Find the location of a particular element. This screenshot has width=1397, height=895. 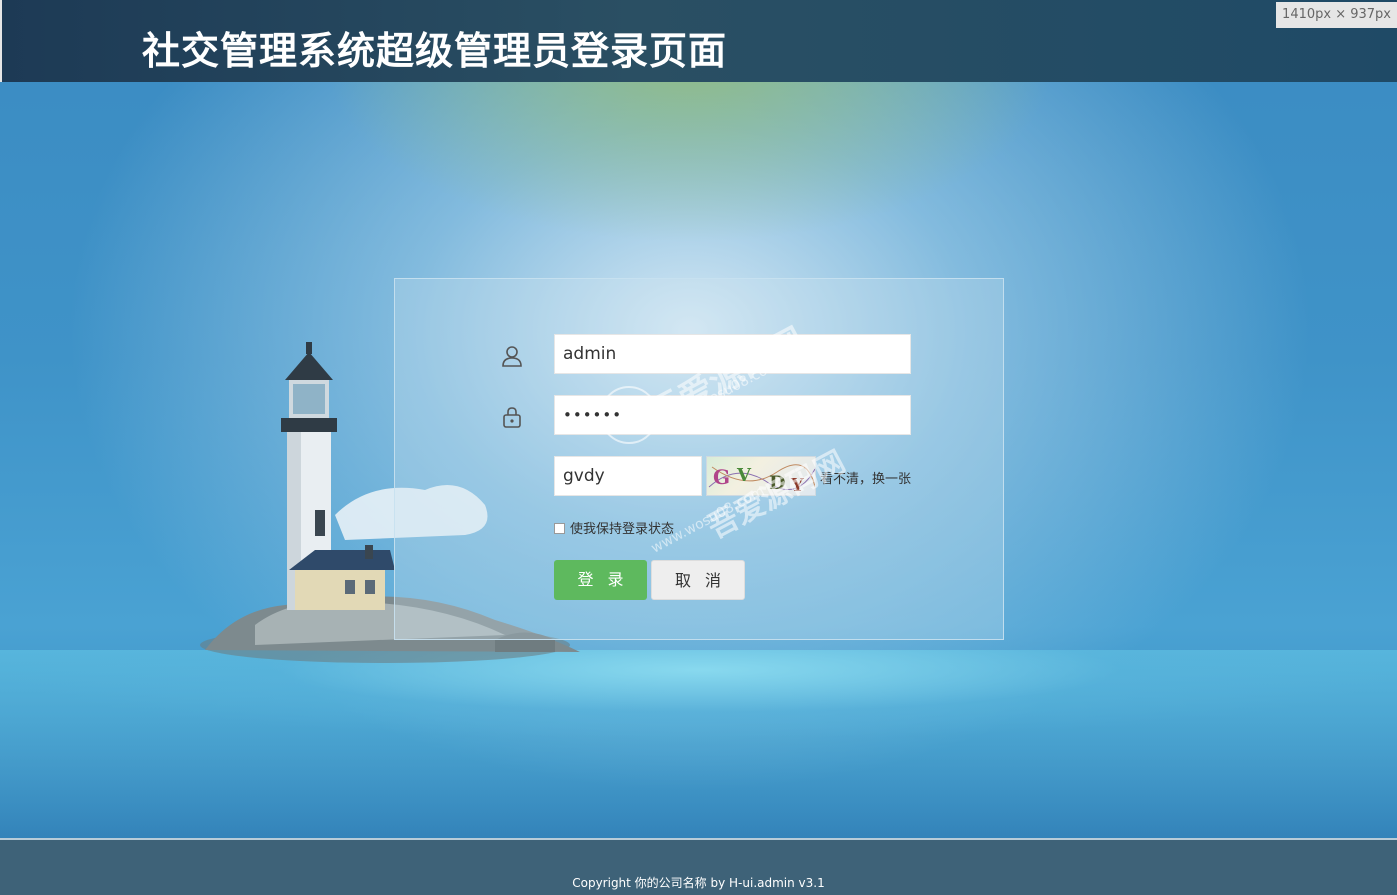

svg-text: W is located at coordinates (630, 415).